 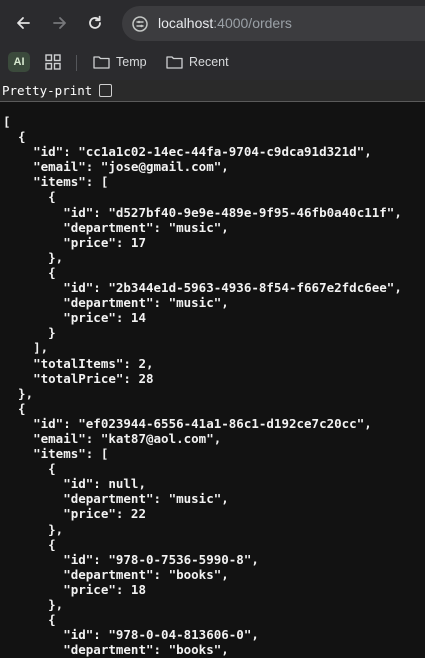 I want to click on tune-icon, so click(x=140, y=24).